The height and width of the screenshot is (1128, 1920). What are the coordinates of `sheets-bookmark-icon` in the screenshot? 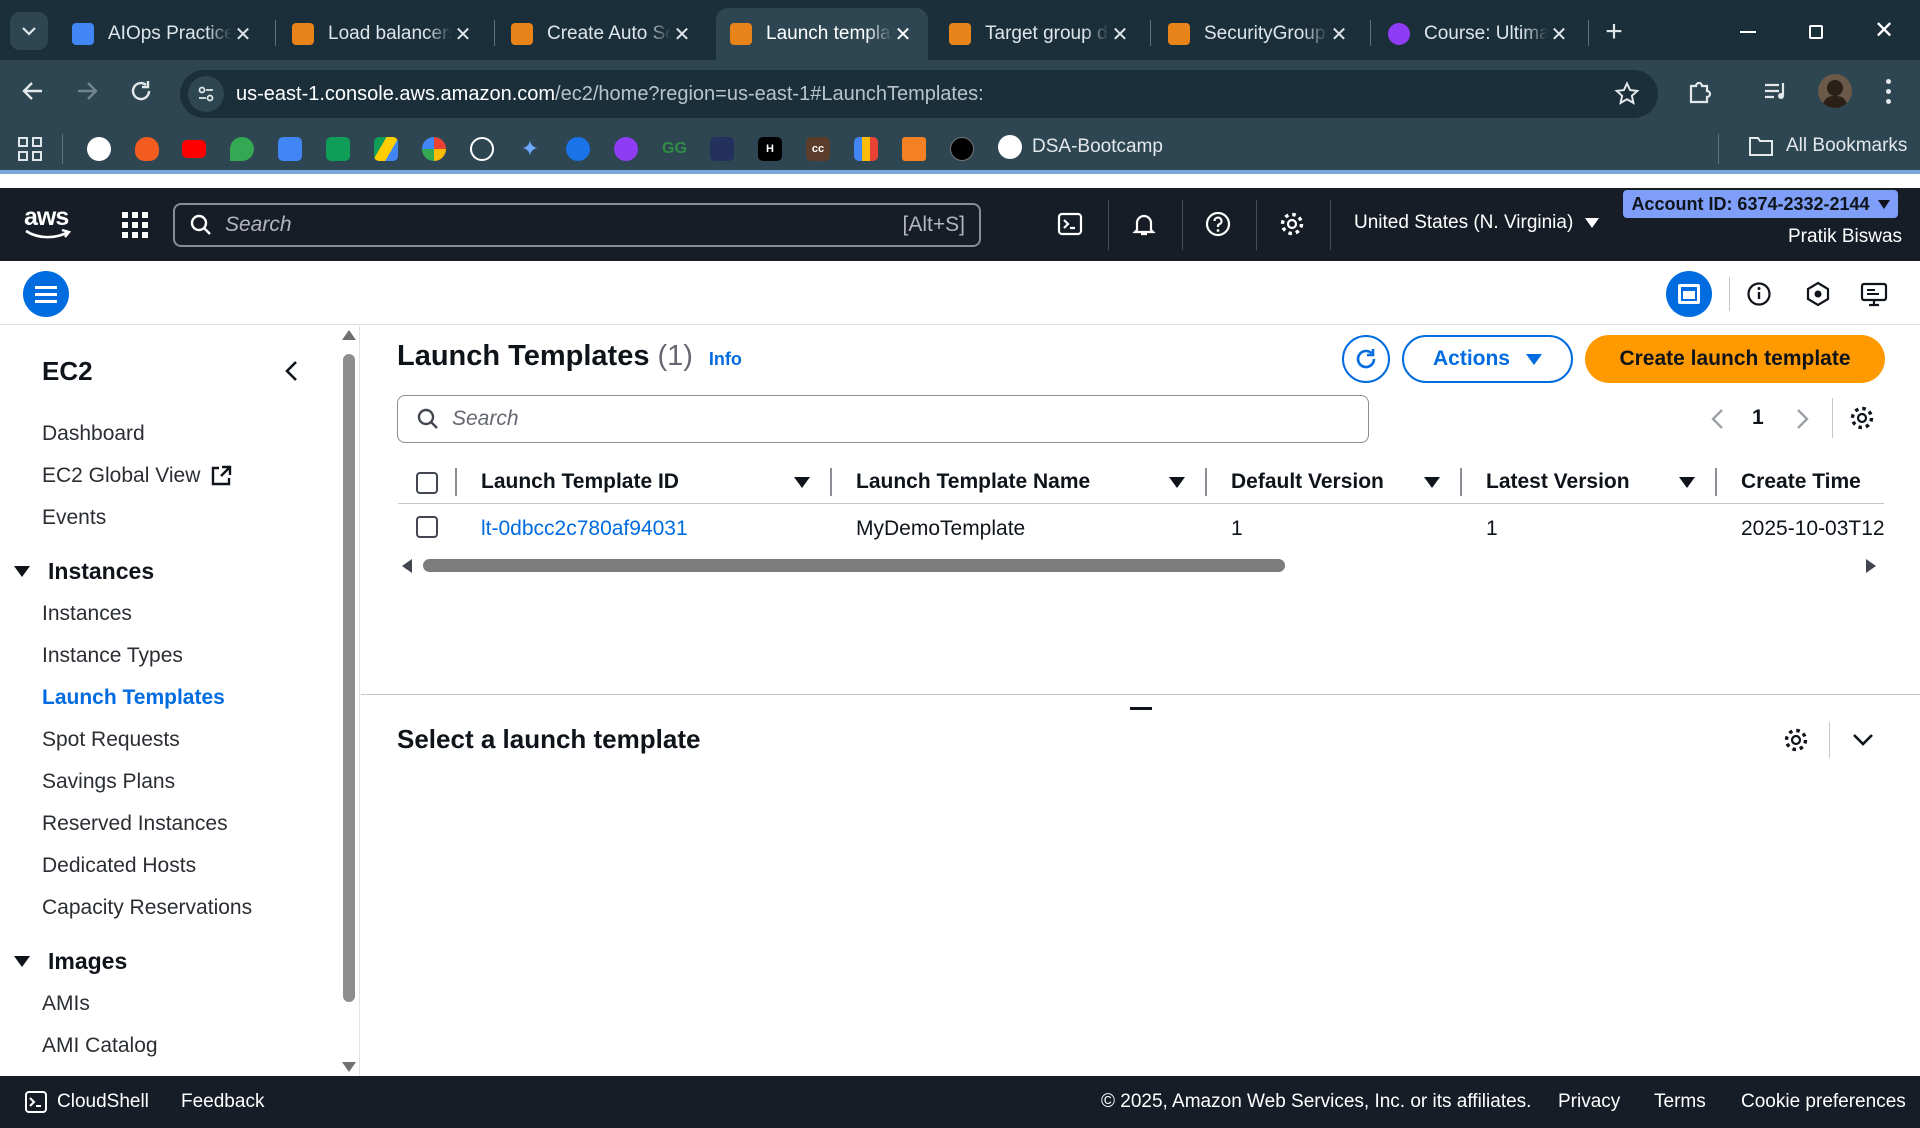 It's located at (338, 149).